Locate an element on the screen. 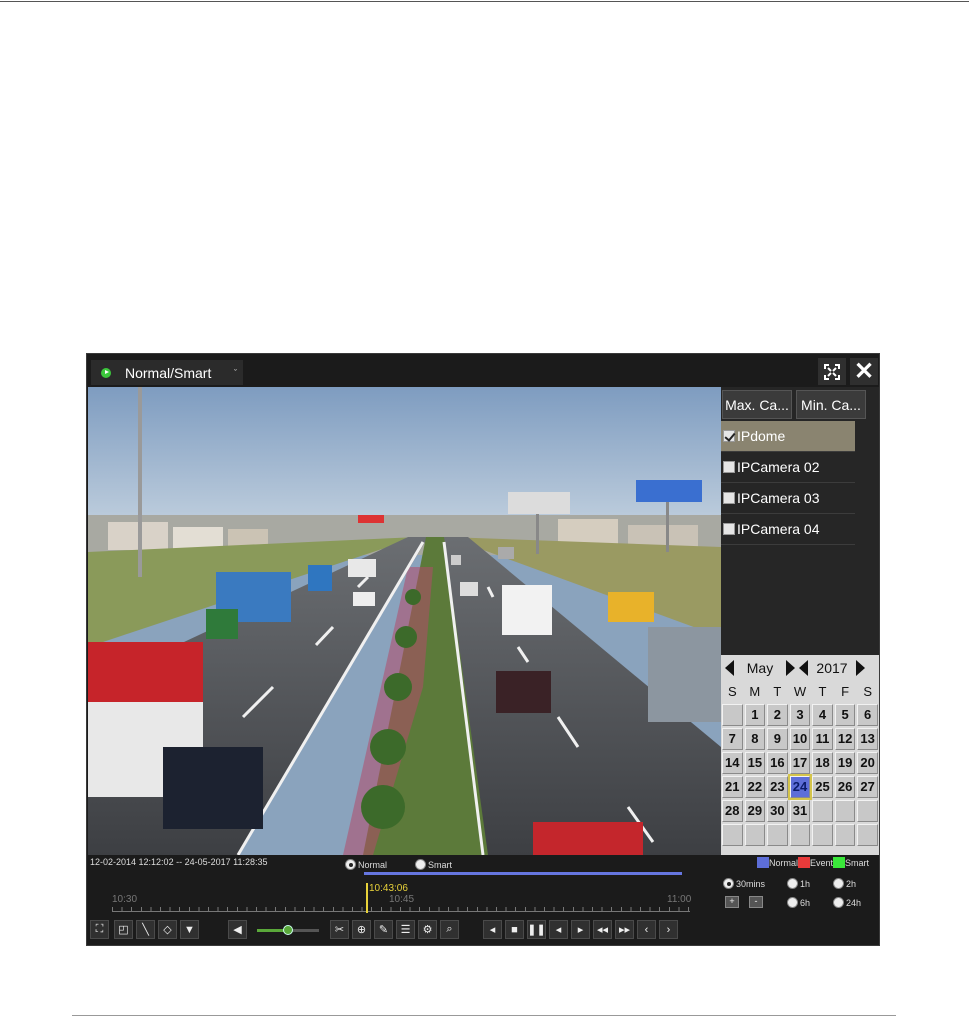 This screenshot has height=1018, width=969. prev-month-icon is located at coordinates (729, 668).